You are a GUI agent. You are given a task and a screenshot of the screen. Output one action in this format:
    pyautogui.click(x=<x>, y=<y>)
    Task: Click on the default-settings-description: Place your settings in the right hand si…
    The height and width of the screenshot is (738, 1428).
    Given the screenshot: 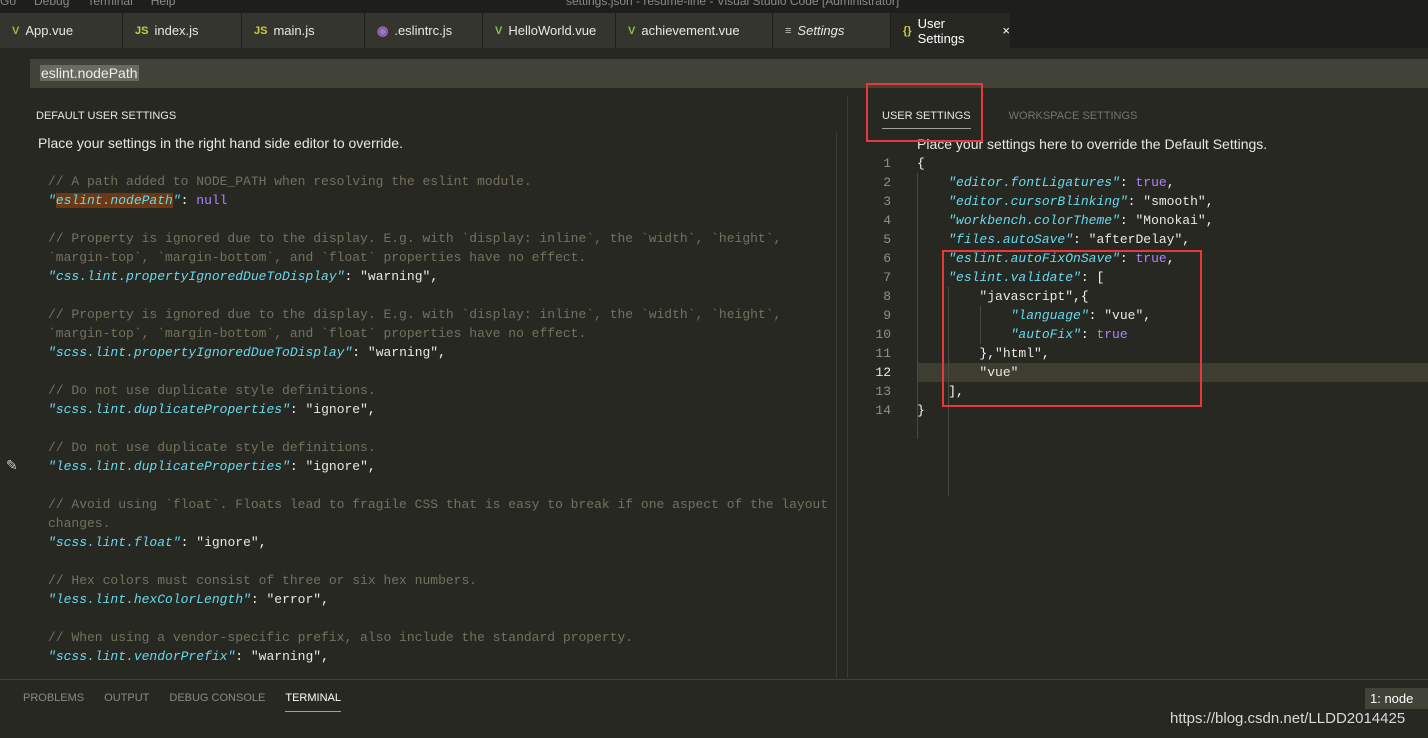 What is the action you would take?
    pyautogui.click(x=220, y=143)
    